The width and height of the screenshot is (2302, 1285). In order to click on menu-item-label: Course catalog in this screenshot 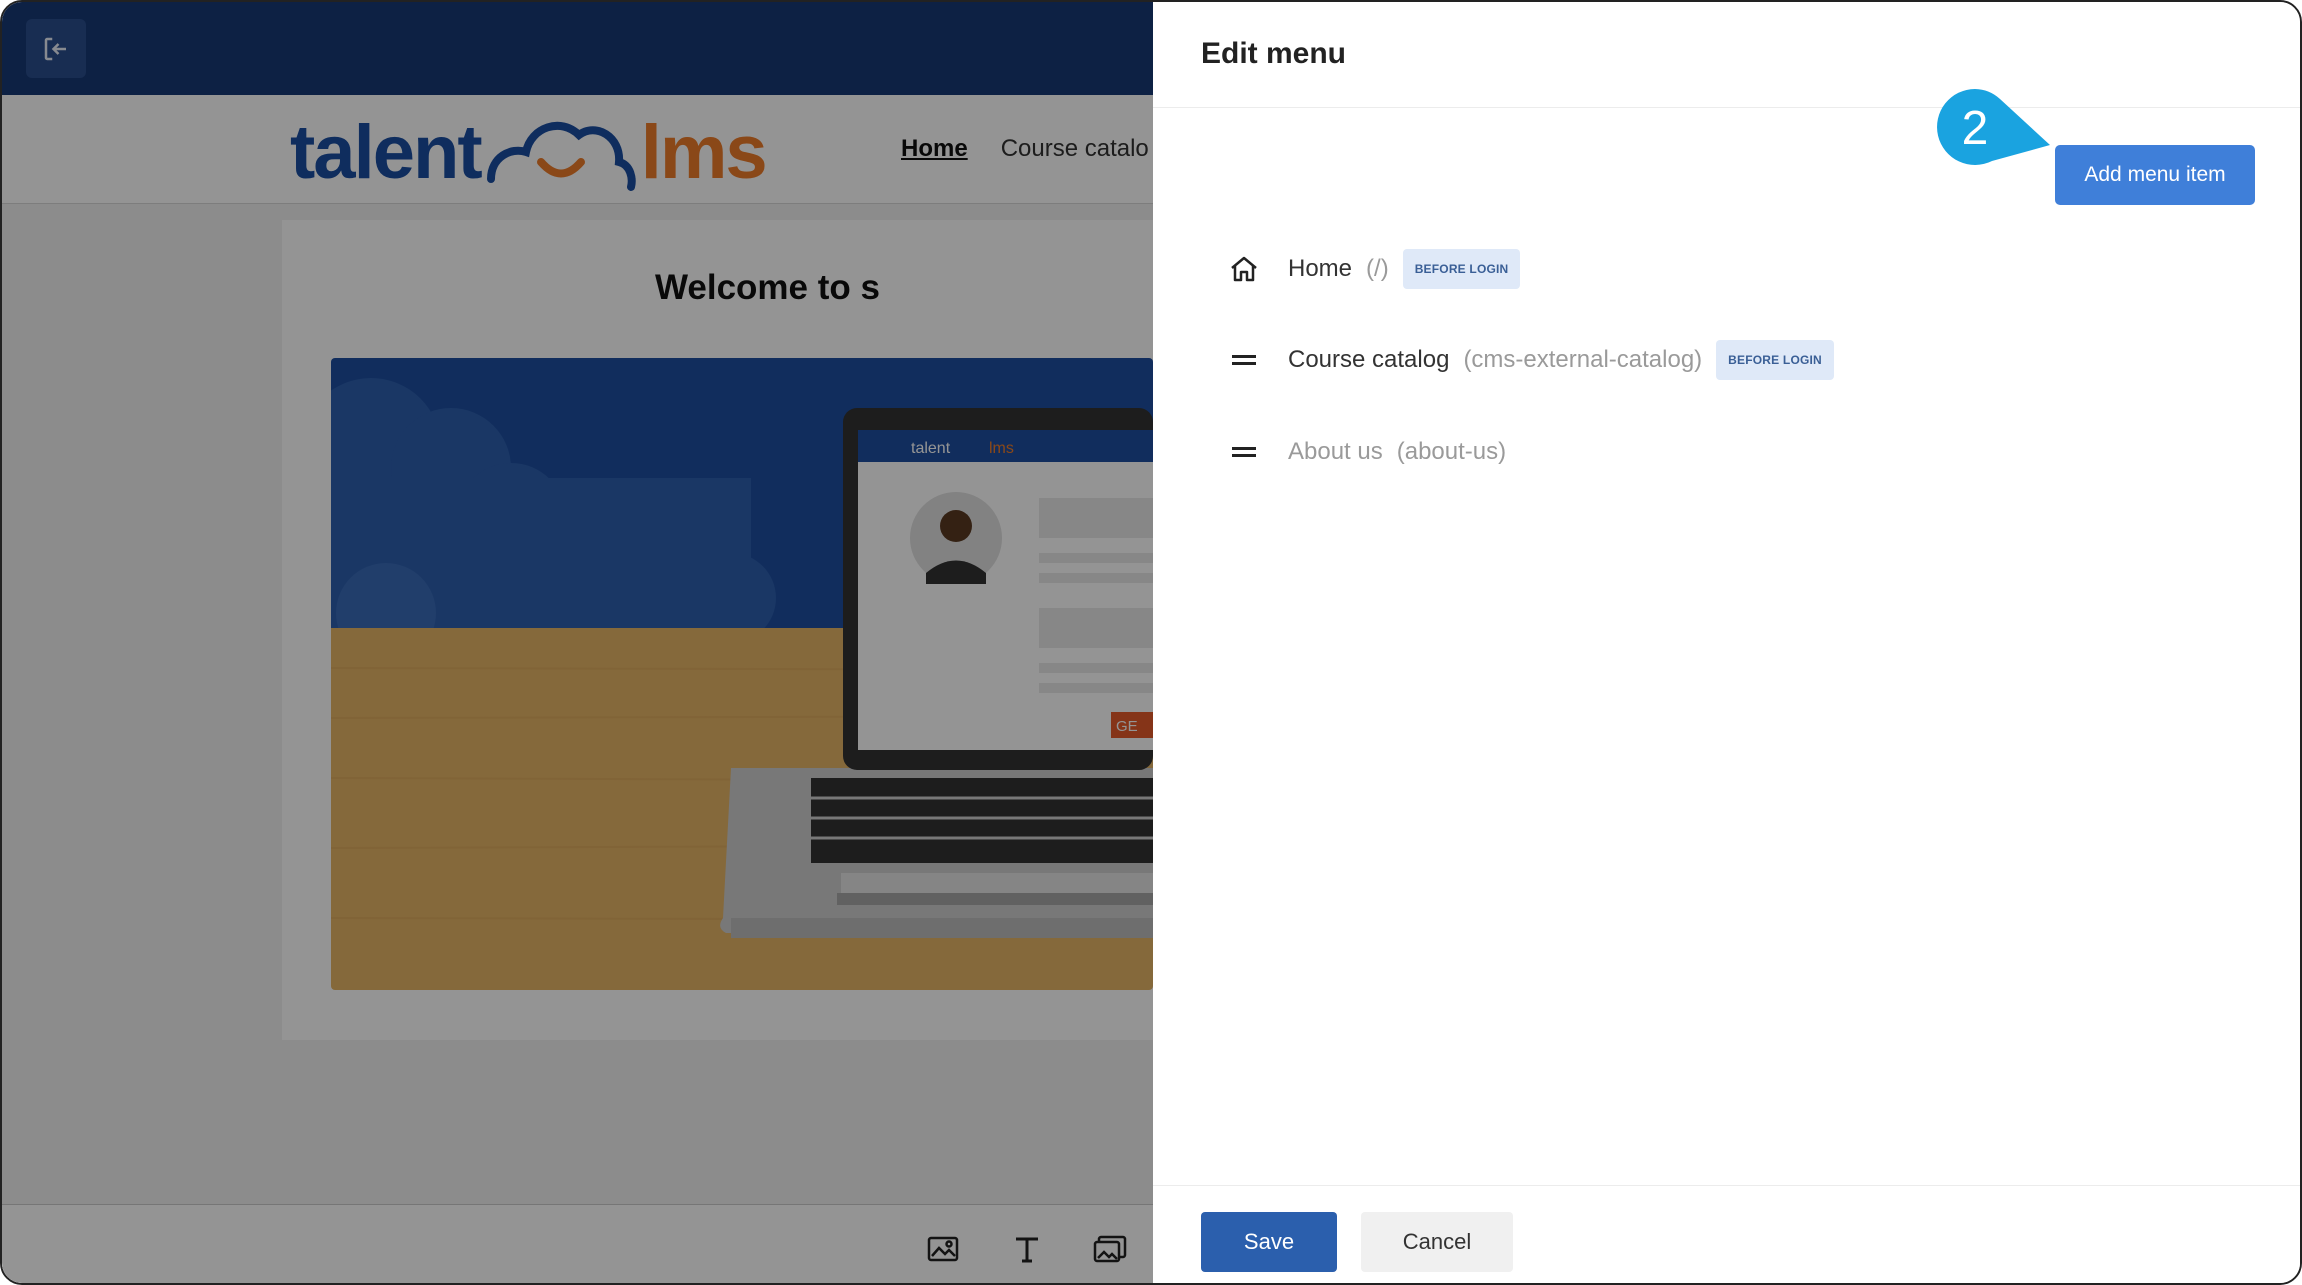, I will do `click(1369, 359)`.